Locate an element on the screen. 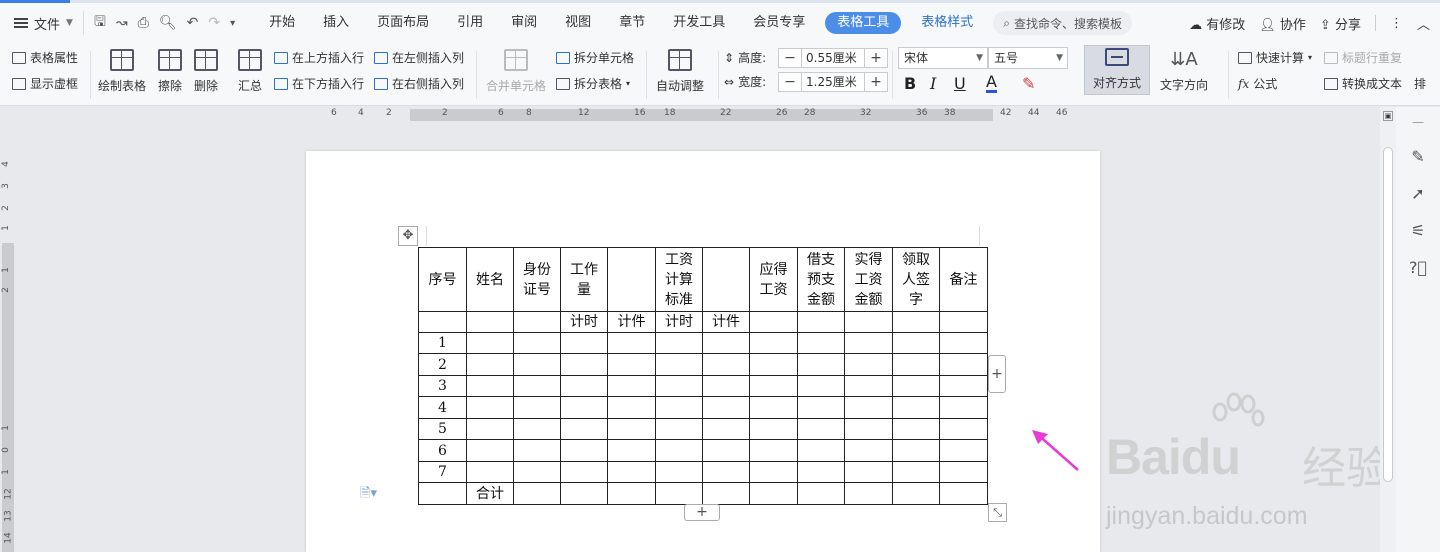 Image resolution: width=1440 pixels, height=552 pixels. changes-button: ☁ 有修改 is located at coordinates (1217, 23).